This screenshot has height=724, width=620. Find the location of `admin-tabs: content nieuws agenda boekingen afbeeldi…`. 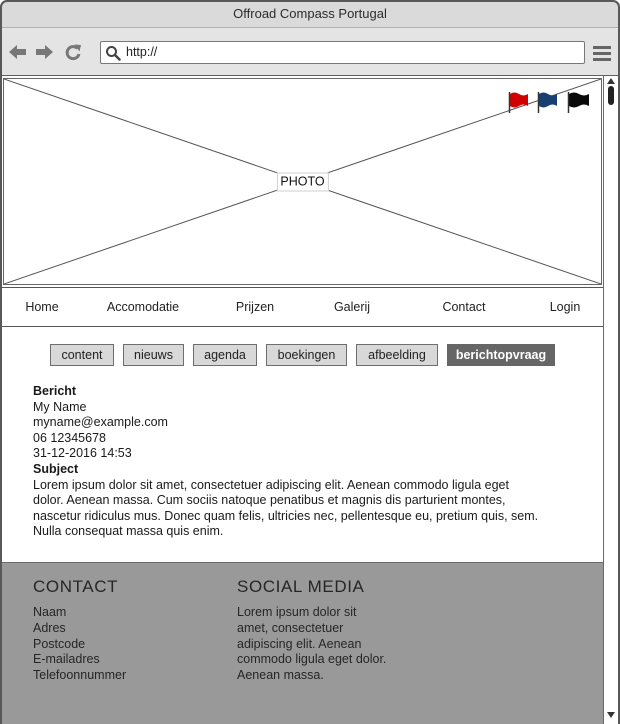

admin-tabs: content nieuws agenda boekingen afbeeldi… is located at coordinates (302, 355).